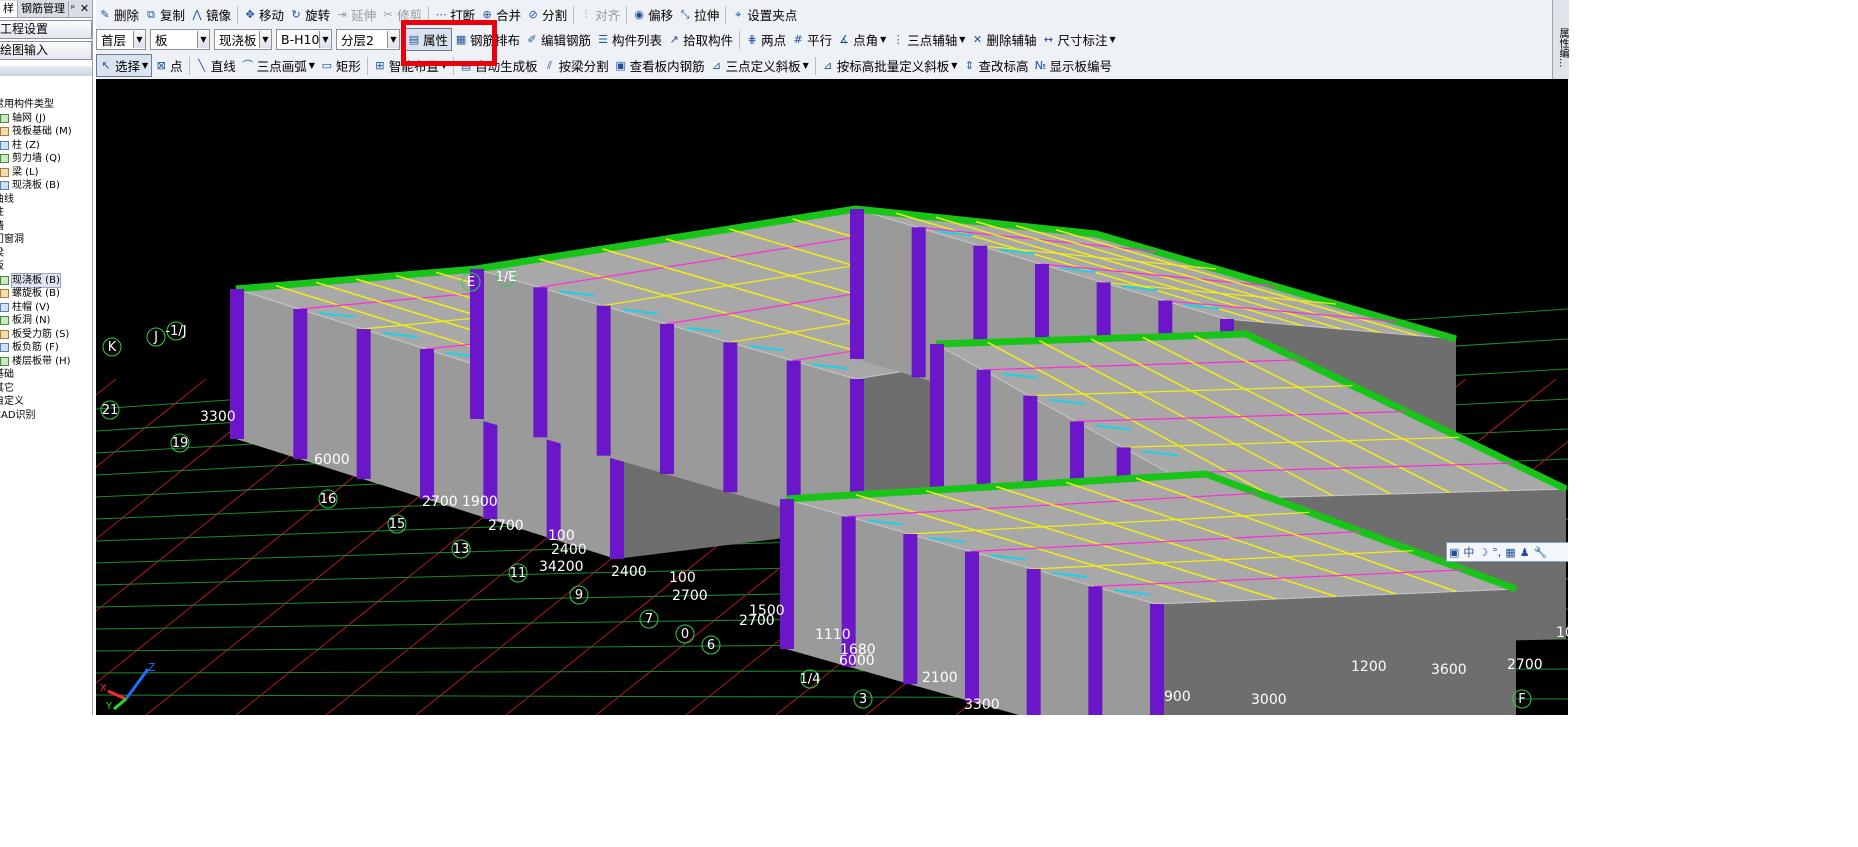  Describe the element at coordinates (43, 8) in the screenshot. I see `tab-rebar-management: 钢筋管理` at that location.